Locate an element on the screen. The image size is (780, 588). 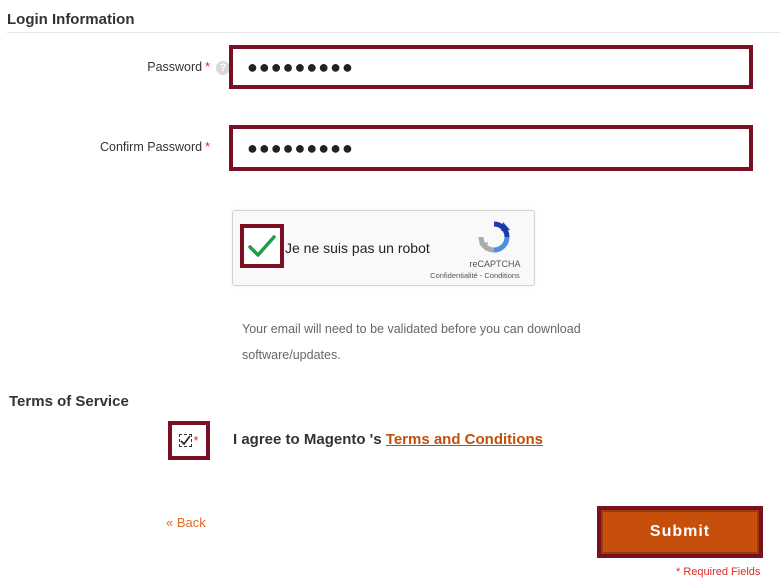
confirm-password-label-text: Confirm Password is located at coordinates (151, 147).